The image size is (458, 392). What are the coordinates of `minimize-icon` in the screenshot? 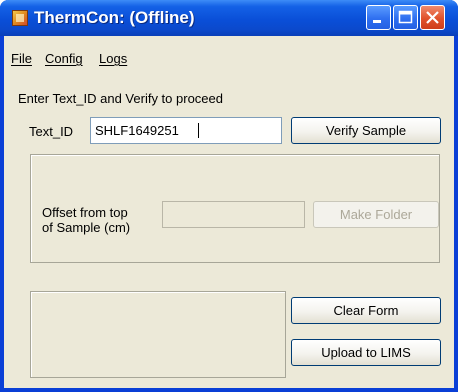 It's located at (377, 21).